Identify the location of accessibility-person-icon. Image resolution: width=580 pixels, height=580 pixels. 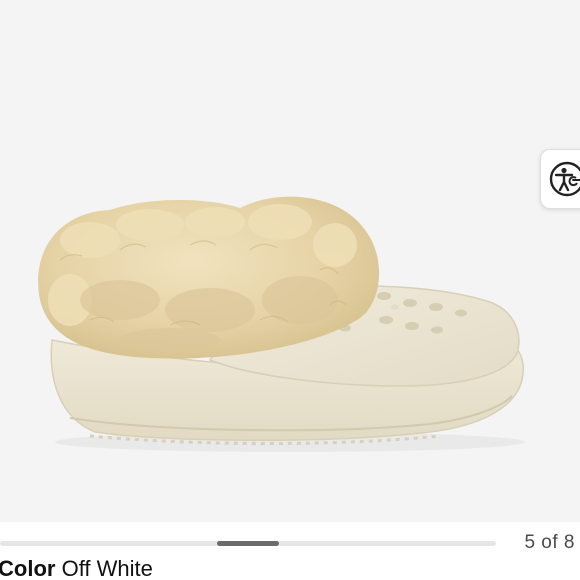
(564, 179).